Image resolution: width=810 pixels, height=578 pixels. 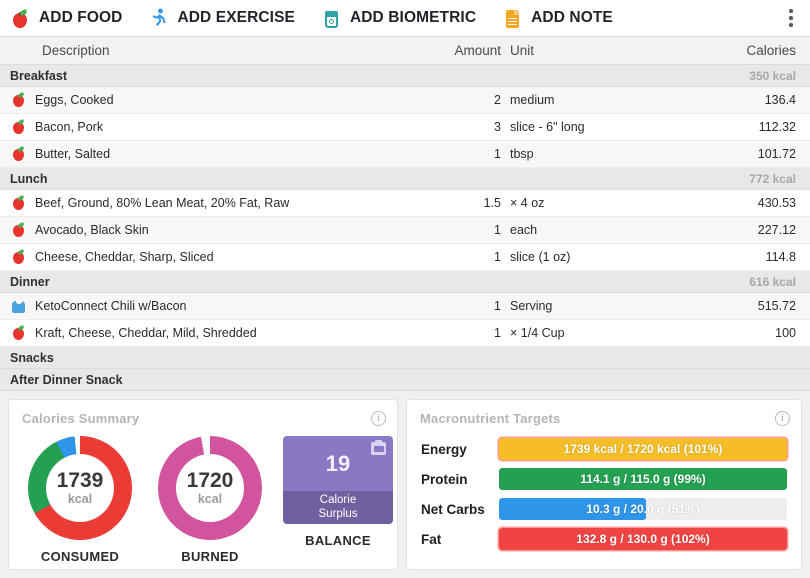 I want to click on food-calories: 136.4, so click(x=780, y=100).